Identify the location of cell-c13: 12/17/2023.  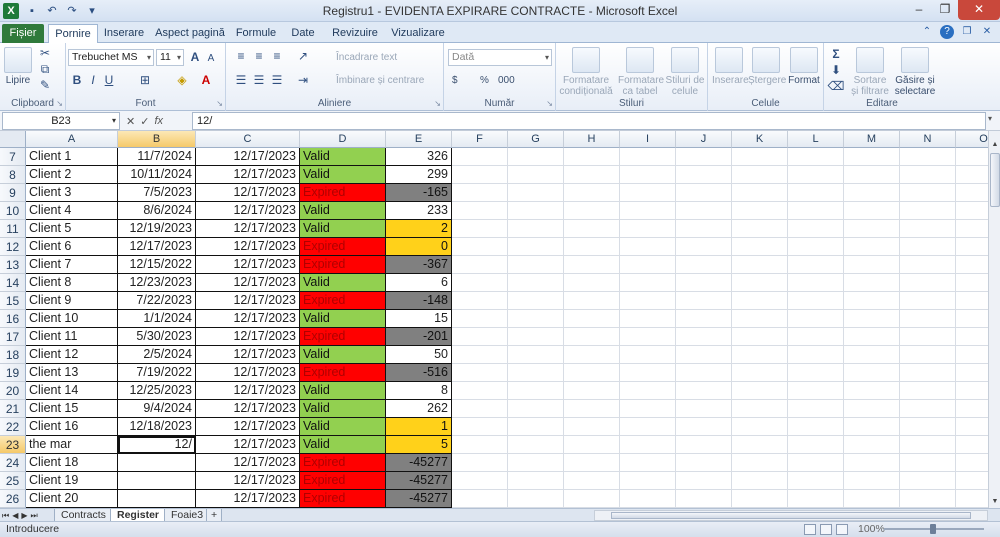
(248, 265).